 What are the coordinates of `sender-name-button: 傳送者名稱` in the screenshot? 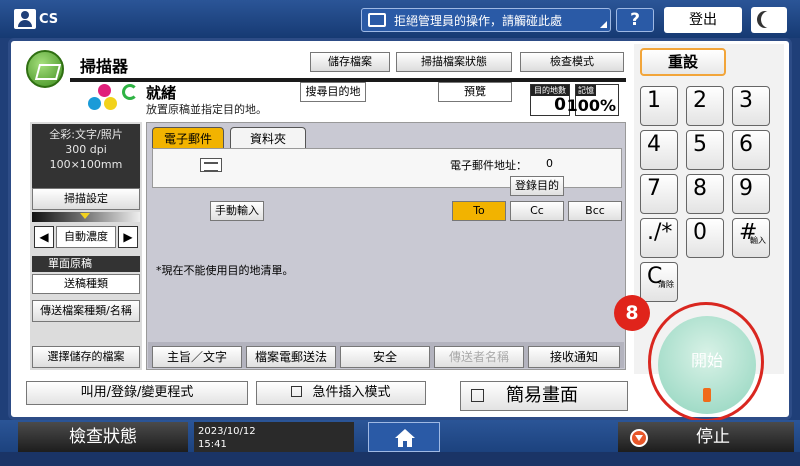 It's located at (479, 357).